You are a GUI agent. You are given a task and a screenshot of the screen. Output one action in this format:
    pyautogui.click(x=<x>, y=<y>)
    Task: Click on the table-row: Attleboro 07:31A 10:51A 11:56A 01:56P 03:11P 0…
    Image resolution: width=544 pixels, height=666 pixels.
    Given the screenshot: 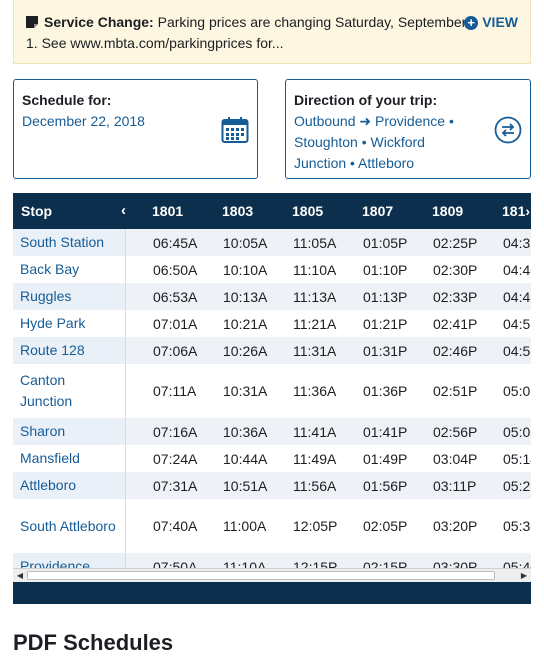 What is the action you would take?
    pyautogui.click(x=272, y=485)
    